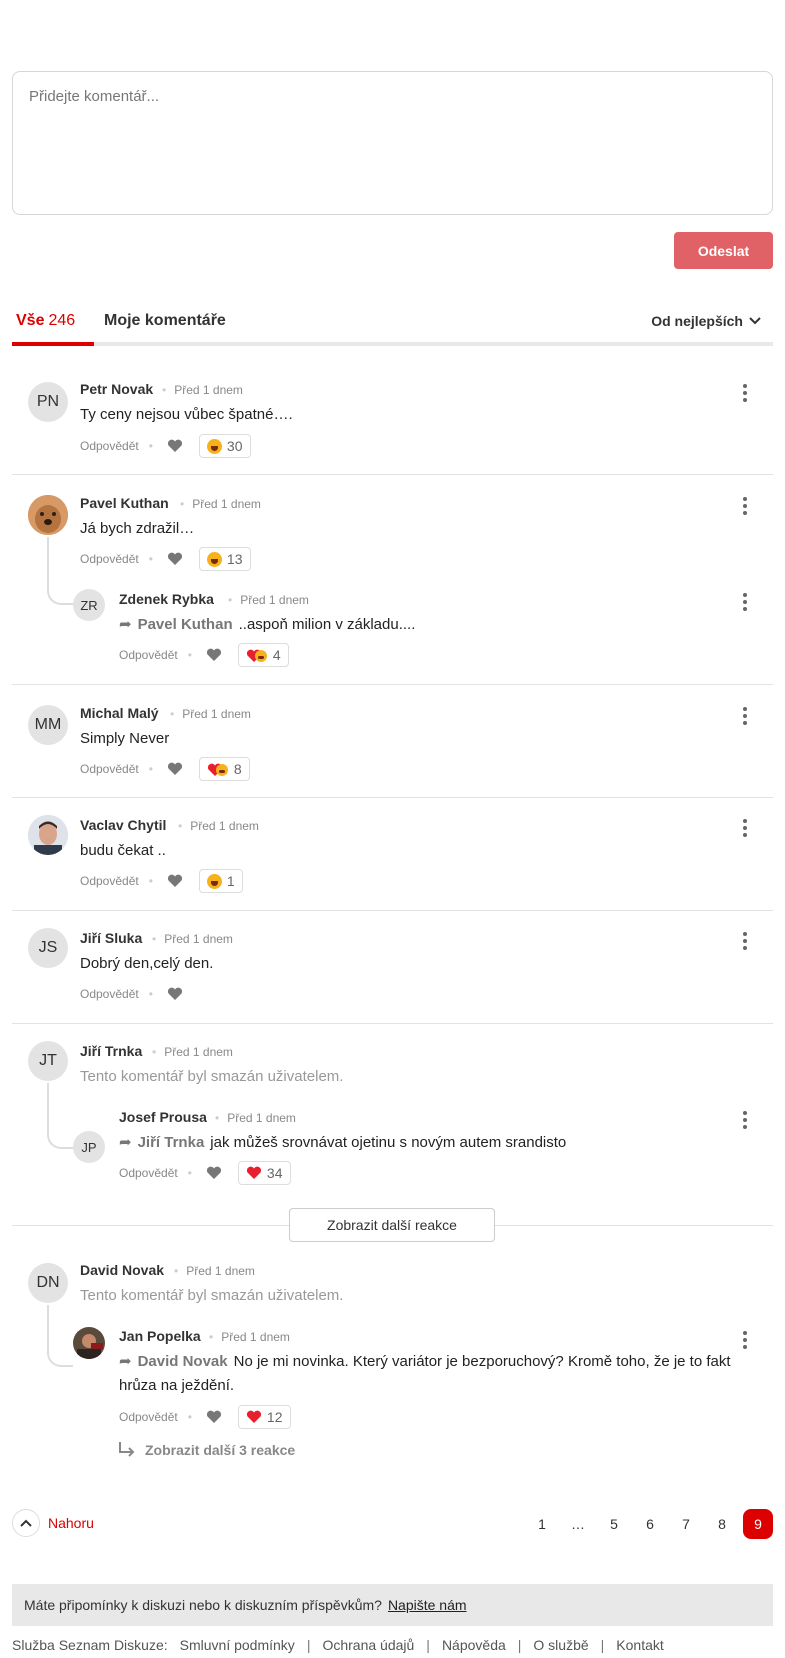  I want to click on comment-actions: Odpovědět • 8, so click(165, 769).